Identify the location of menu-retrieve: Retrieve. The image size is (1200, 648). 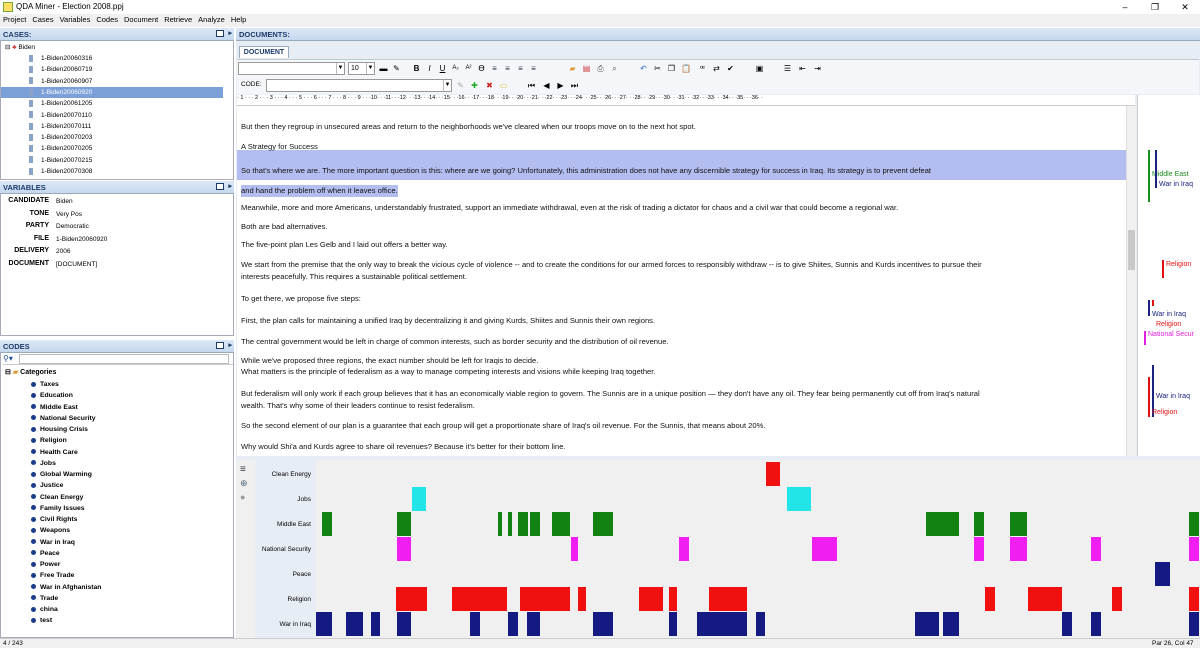
(178, 19).